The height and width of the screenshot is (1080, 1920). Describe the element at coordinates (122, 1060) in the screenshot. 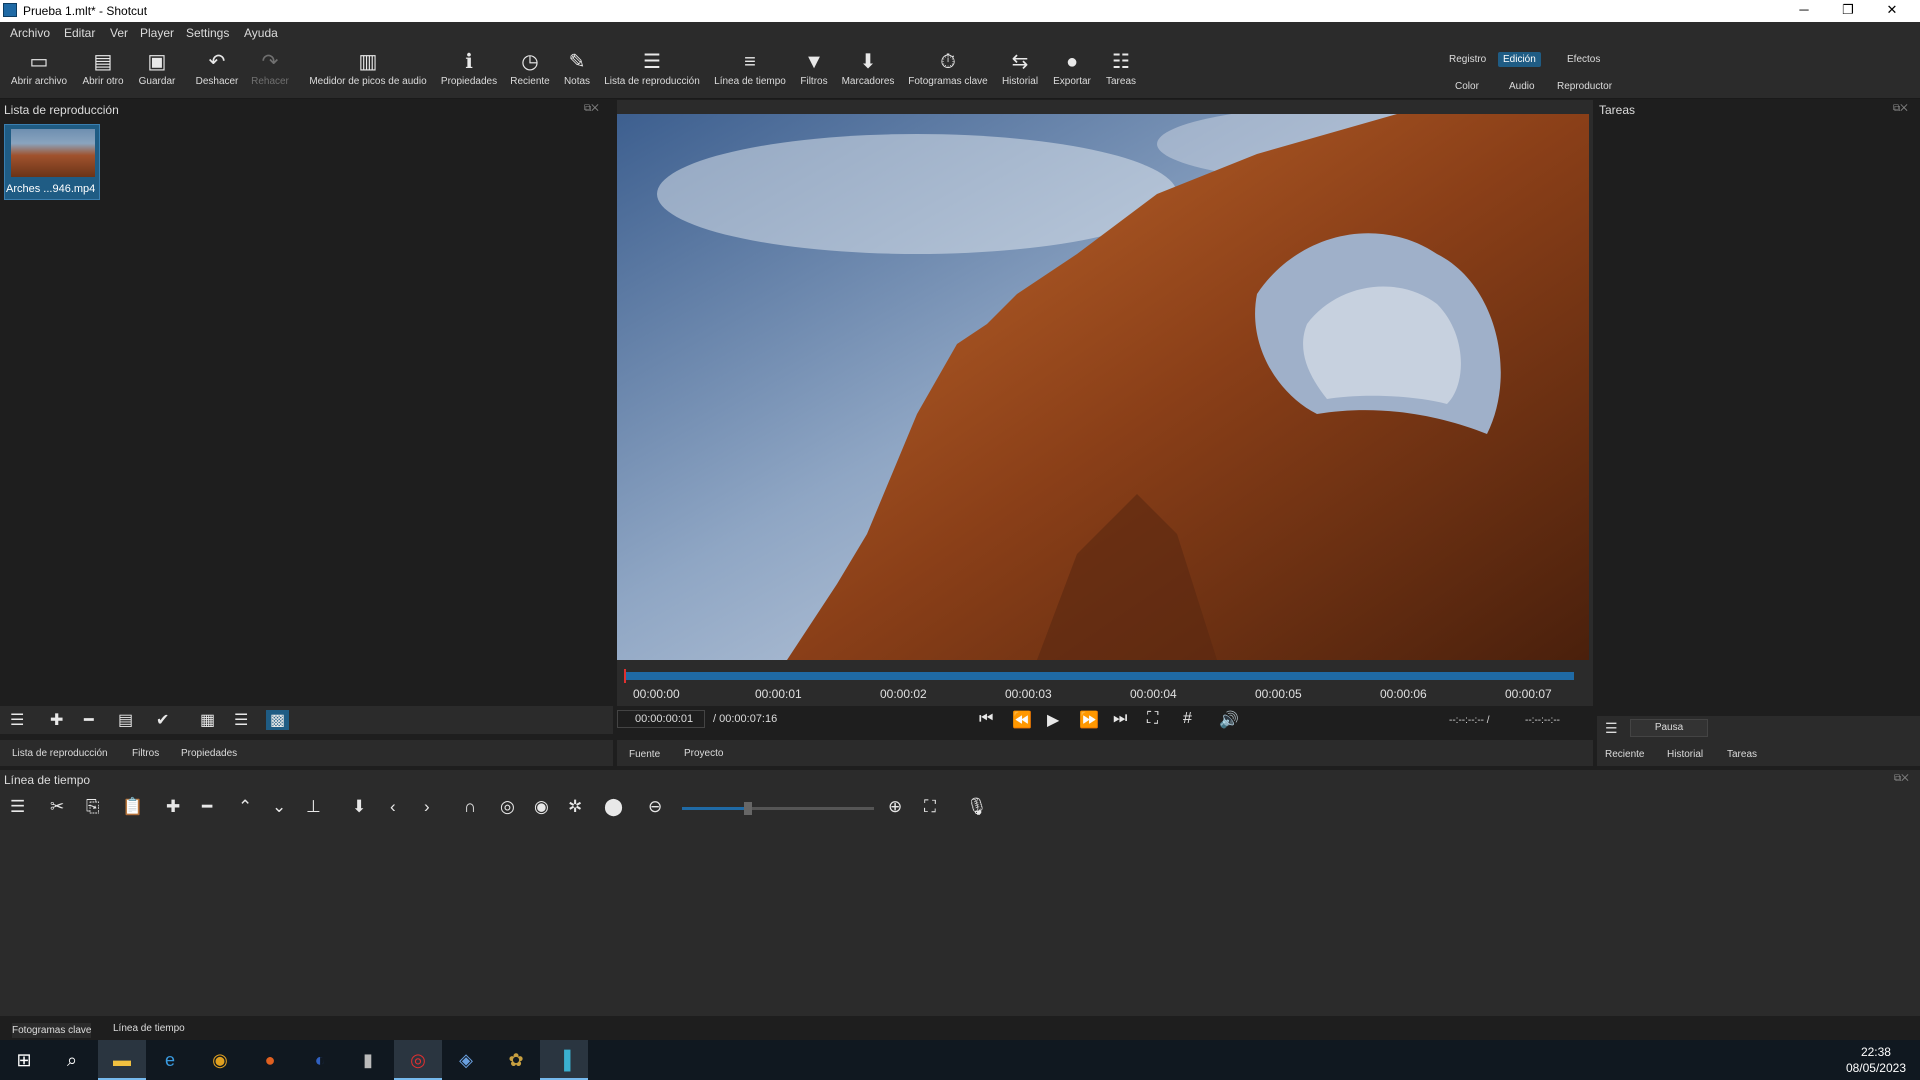

I see `file-explorer-icon: ▬` at that location.